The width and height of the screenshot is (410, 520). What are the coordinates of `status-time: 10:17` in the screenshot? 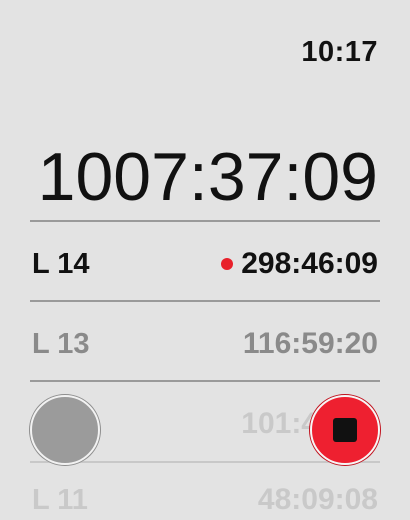 It's located at (339, 52).